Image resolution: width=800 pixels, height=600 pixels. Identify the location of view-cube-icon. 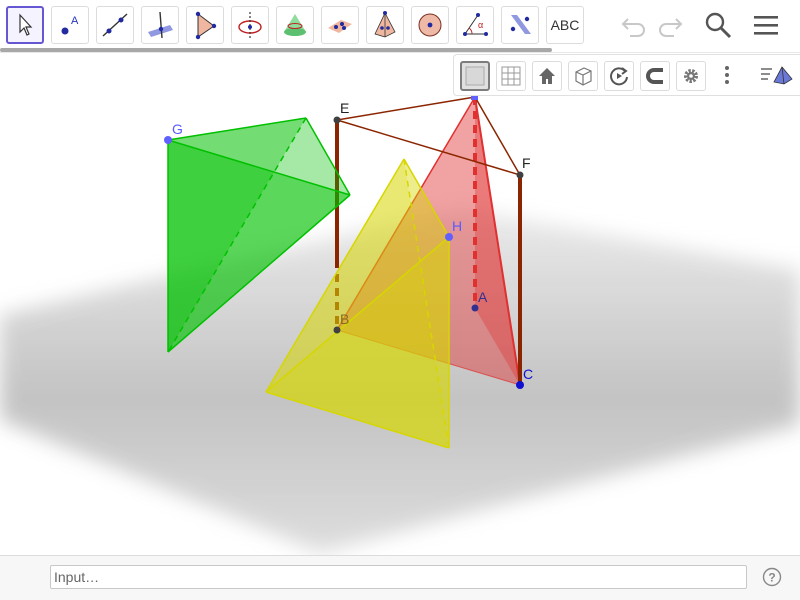
(583, 76).